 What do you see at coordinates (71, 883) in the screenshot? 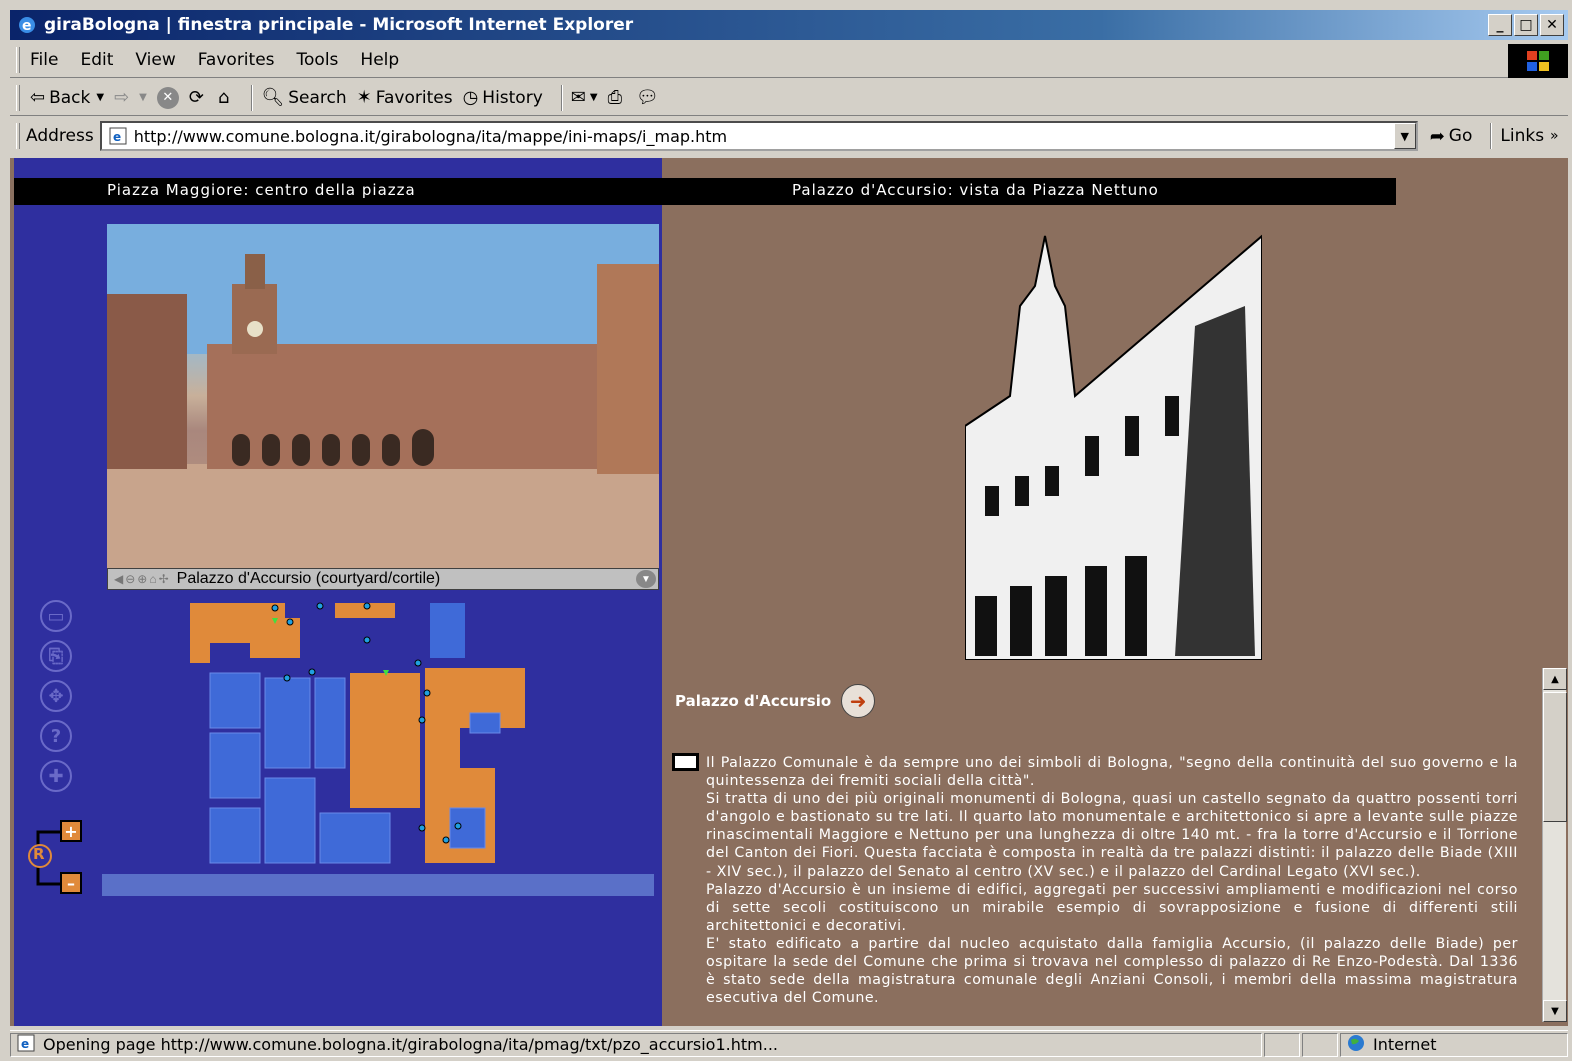
I see `zoom-out-button: –` at bounding box center [71, 883].